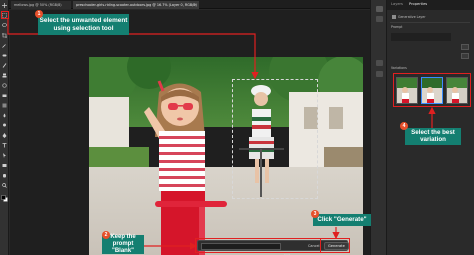 This screenshot has height=255, width=474. What do you see at coordinates (465, 47) in the screenshot?
I see `generate-more-button` at bounding box center [465, 47].